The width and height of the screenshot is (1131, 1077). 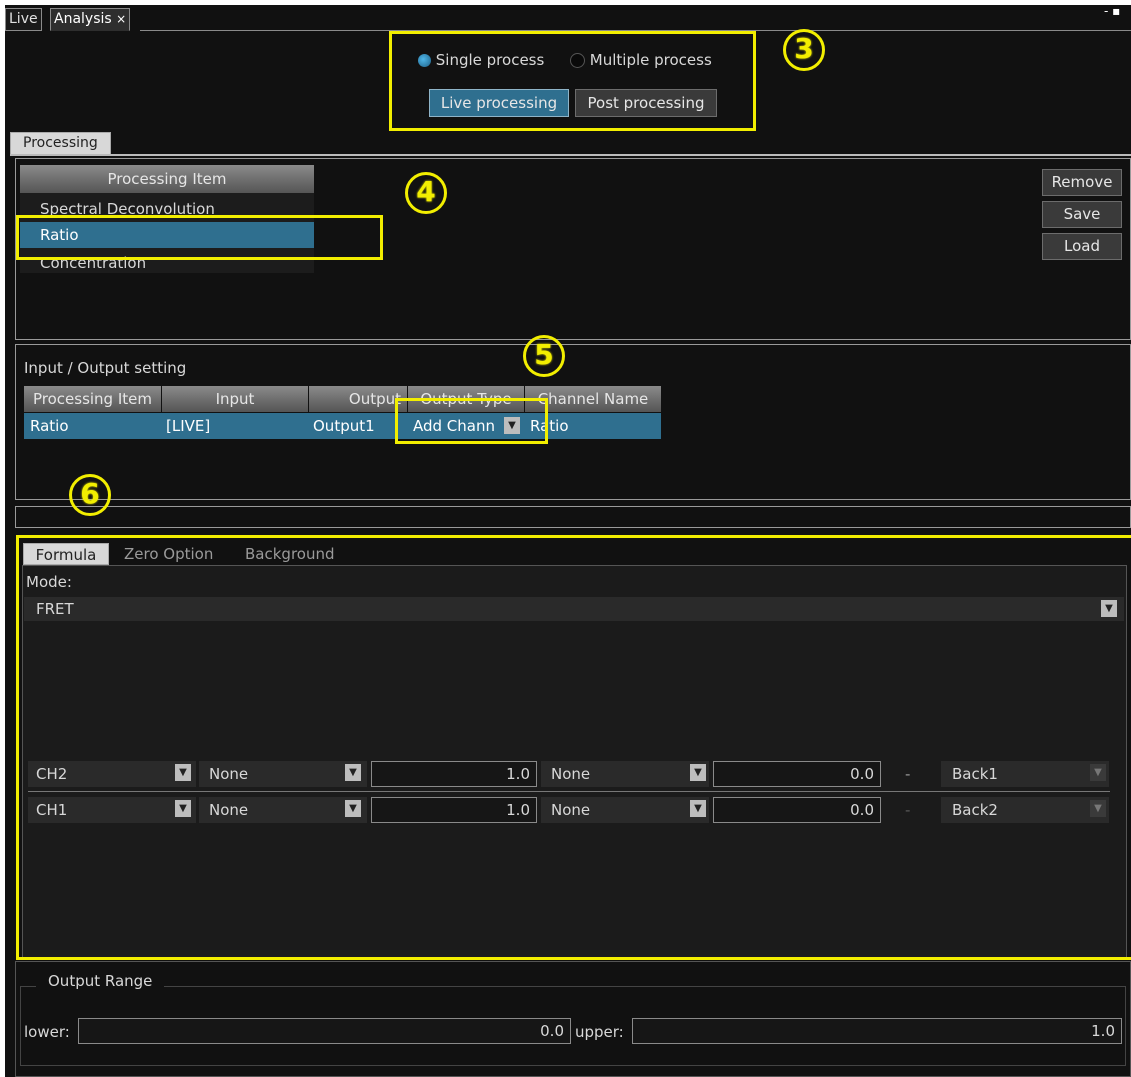 What do you see at coordinates (60, 143) in the screenshot?
I see `tab-processing: Processing` at bounding box center [60, 143].